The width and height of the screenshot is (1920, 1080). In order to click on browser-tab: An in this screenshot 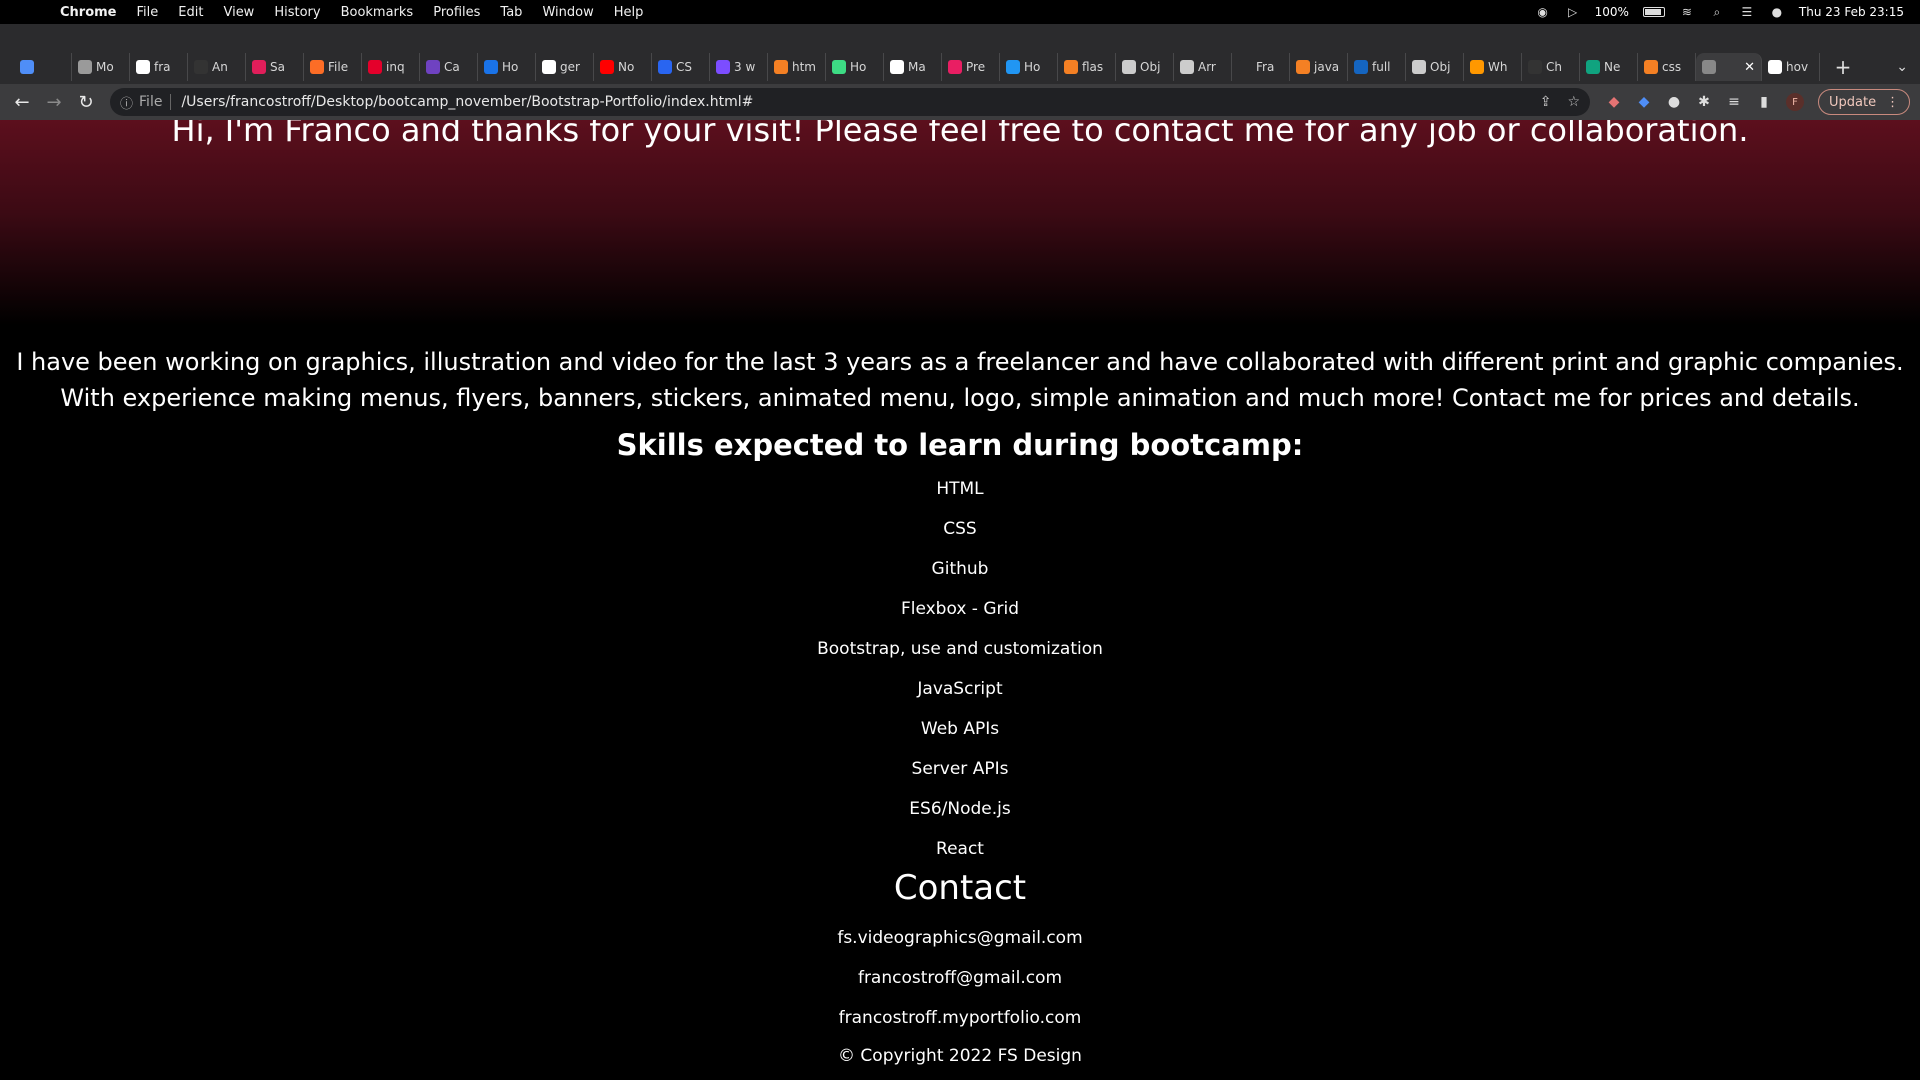, I will do `click(217, 67)`.